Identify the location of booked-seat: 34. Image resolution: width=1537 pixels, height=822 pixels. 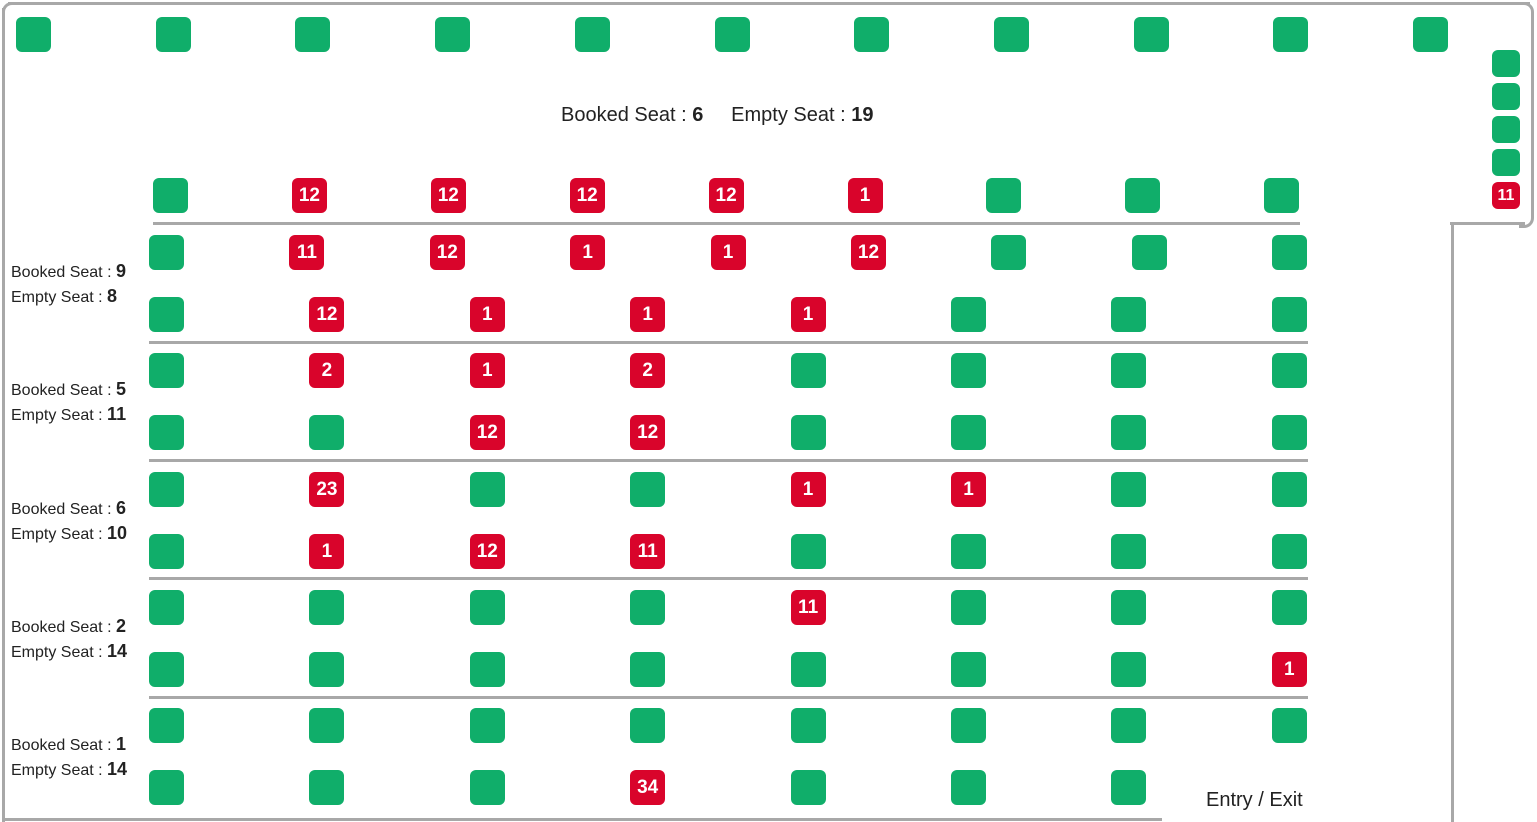
(648, 787).